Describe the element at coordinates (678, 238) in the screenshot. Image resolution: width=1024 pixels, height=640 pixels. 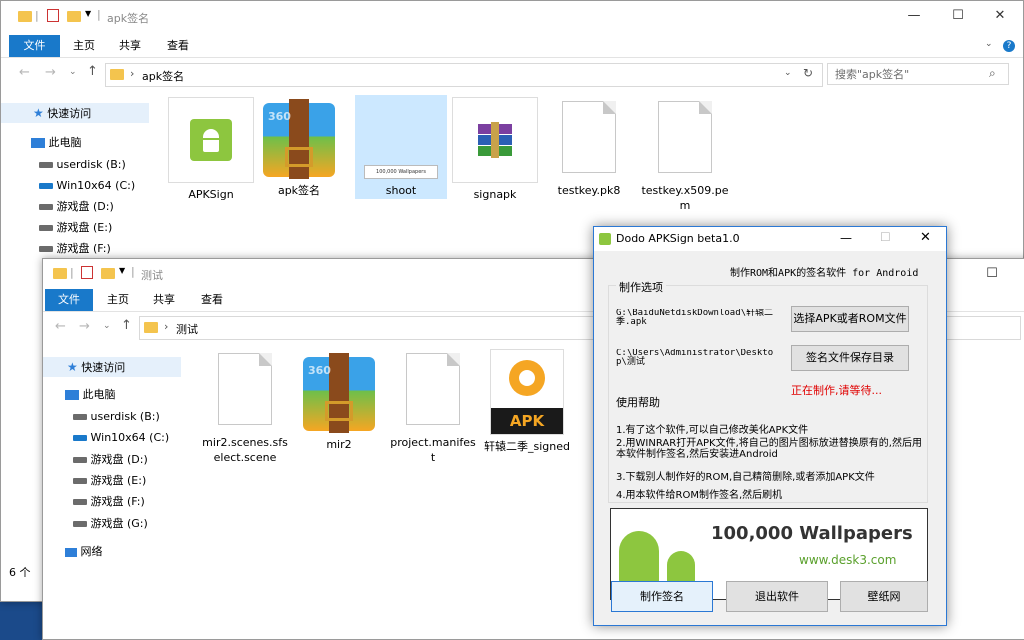
I see `dialog-title: Dodo APKSign beta1.0` at that location.